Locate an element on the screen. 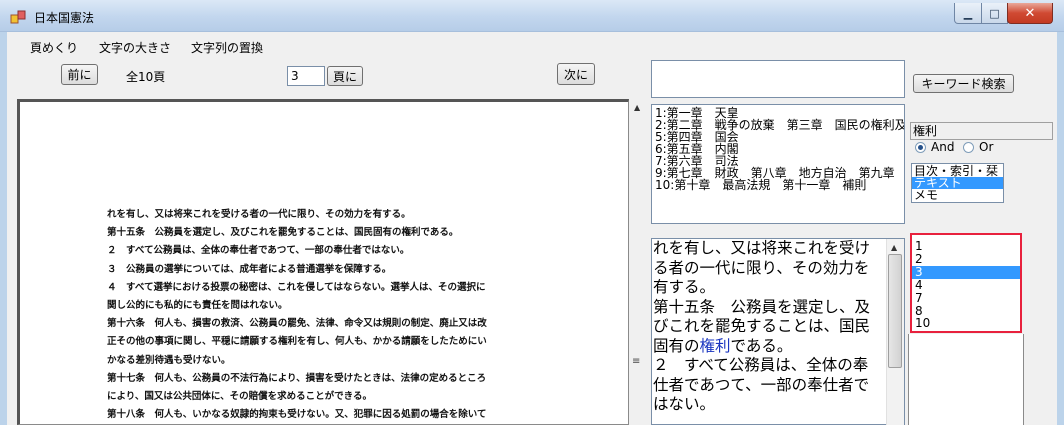  text-line: 仕者であつて、一部の奉仕者で is located at coordinates (761, 384).